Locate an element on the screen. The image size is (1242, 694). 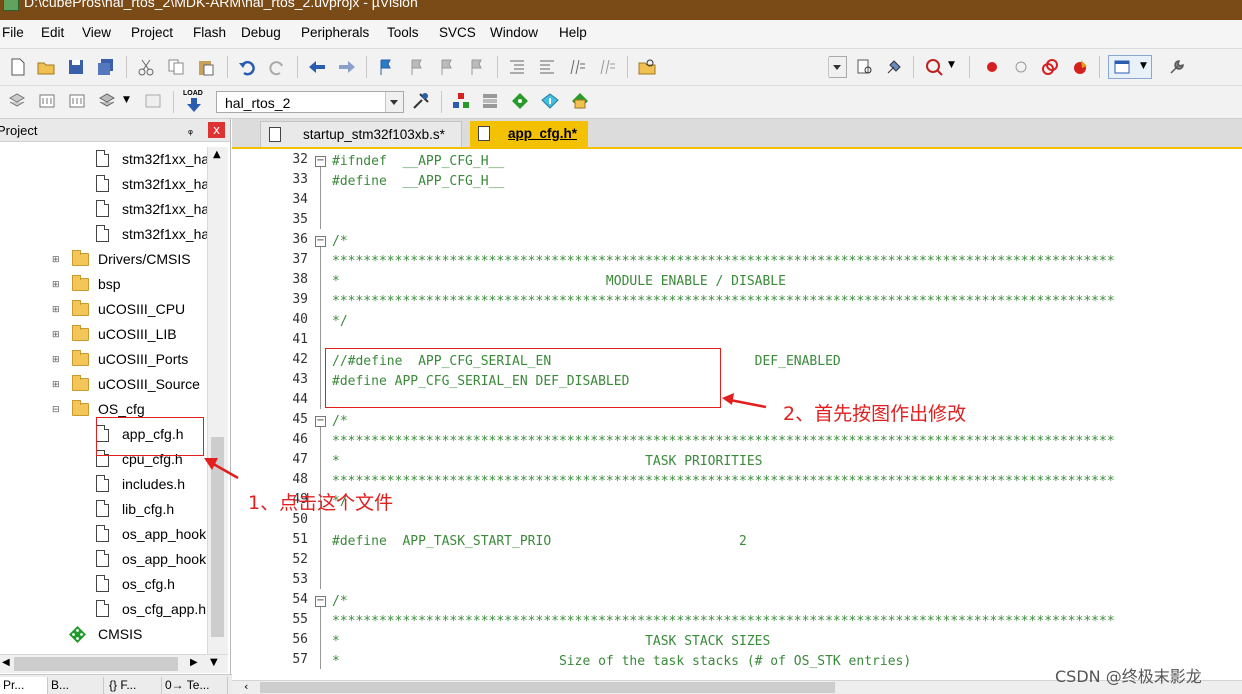
paste-icon is located at coordinates (206, 67).